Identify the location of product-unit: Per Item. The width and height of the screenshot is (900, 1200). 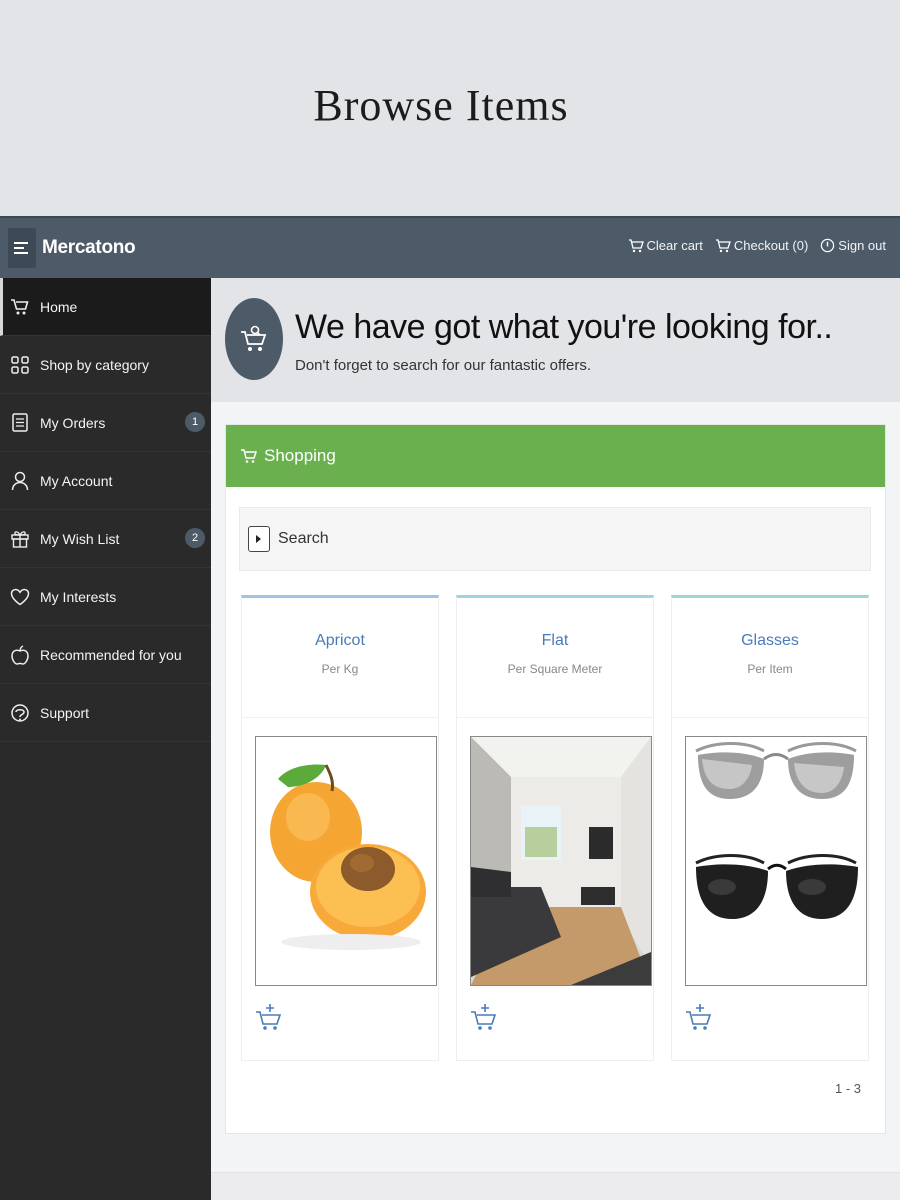
(770, 669).